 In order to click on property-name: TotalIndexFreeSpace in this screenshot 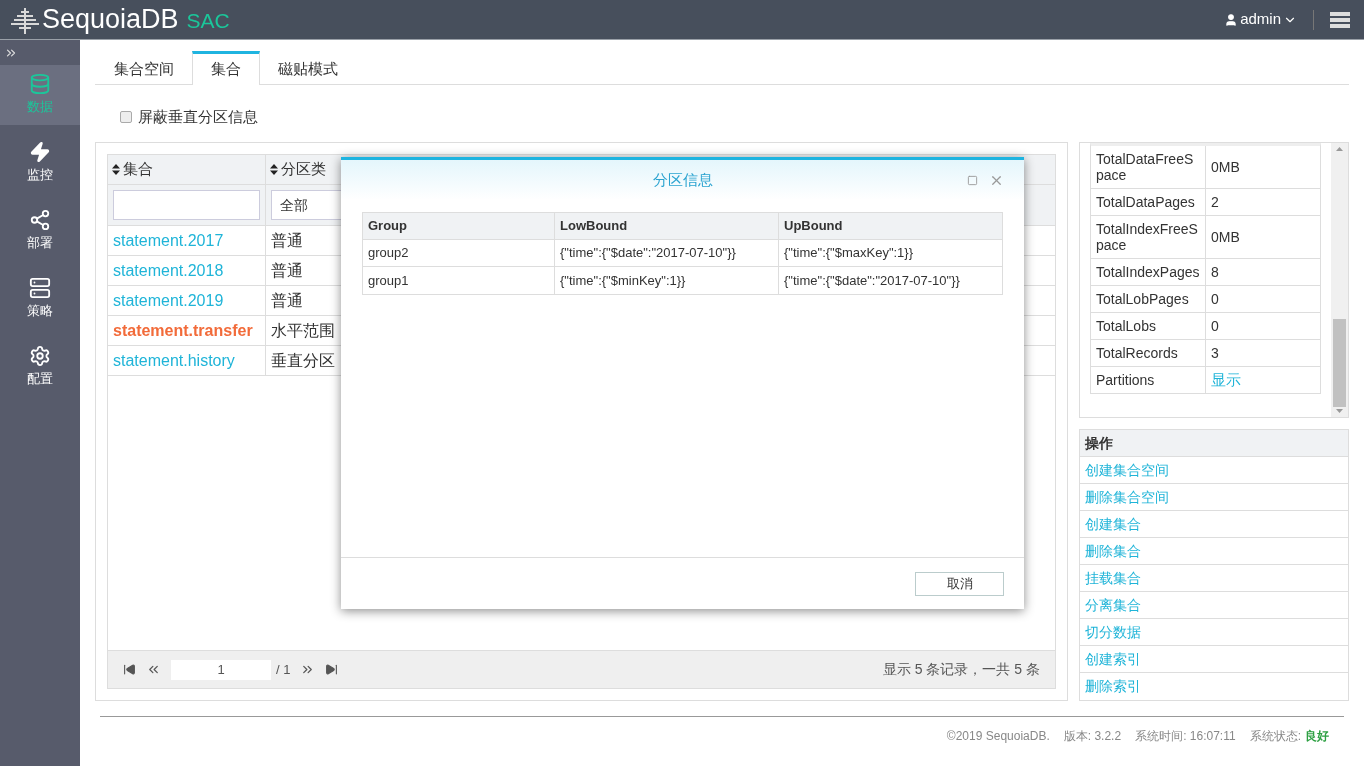, I will do `click(1148, 237)`.